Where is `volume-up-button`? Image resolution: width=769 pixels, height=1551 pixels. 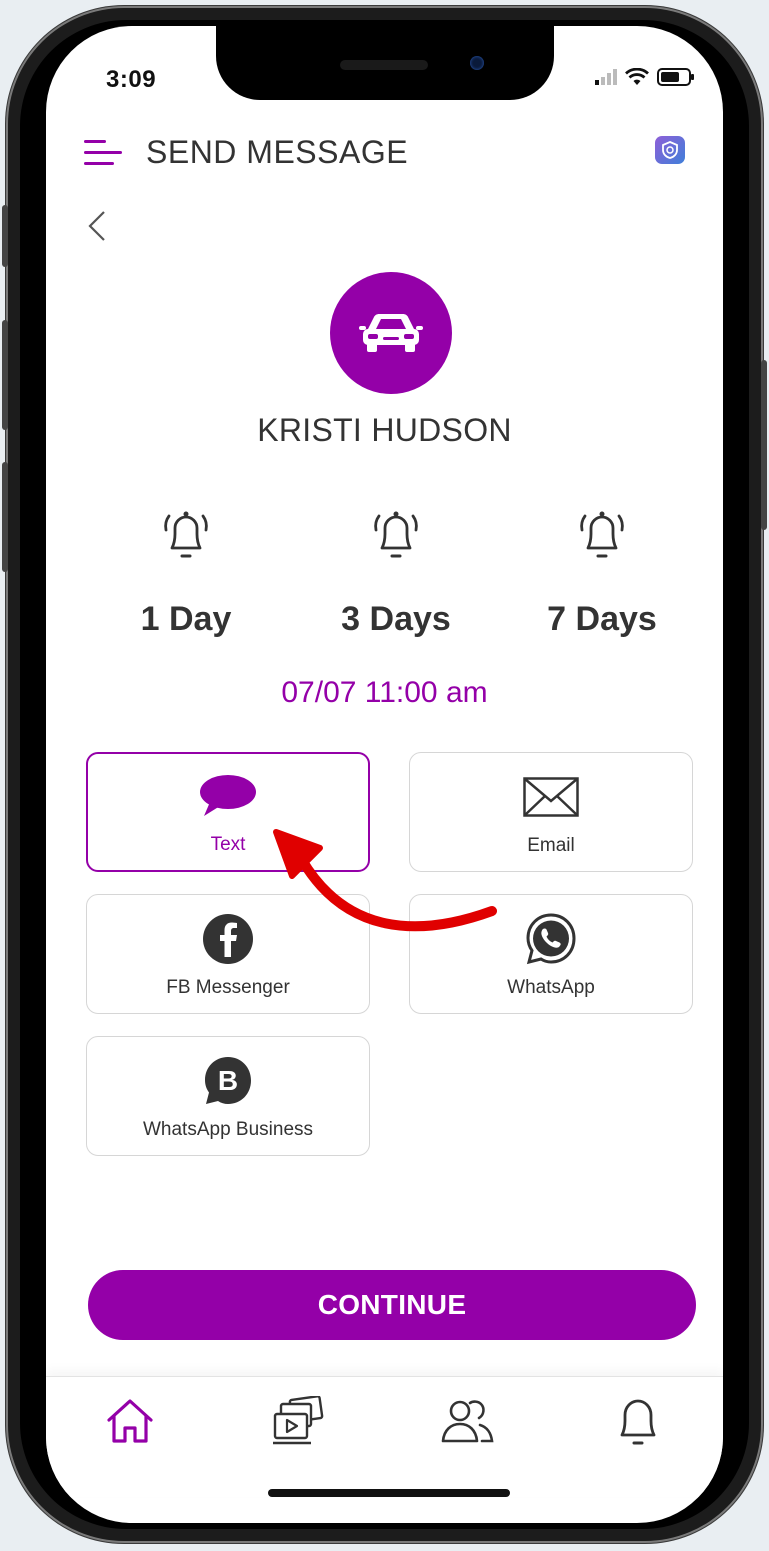 volume-up-button is located at coordinates (5, 375).